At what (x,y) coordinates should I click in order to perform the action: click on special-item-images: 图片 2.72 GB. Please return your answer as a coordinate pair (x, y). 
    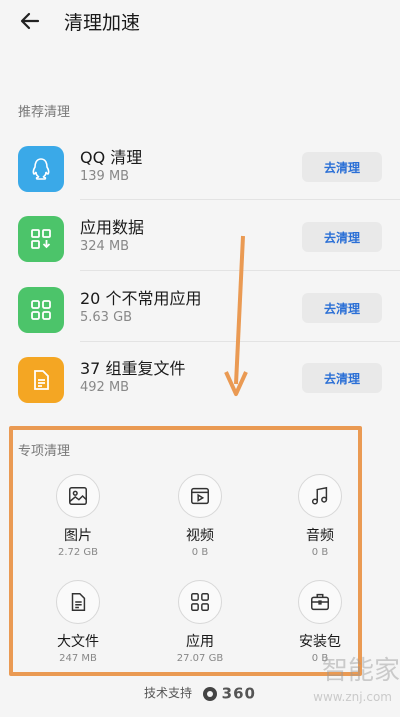
    Looking at the image, I should click on (78, 516).